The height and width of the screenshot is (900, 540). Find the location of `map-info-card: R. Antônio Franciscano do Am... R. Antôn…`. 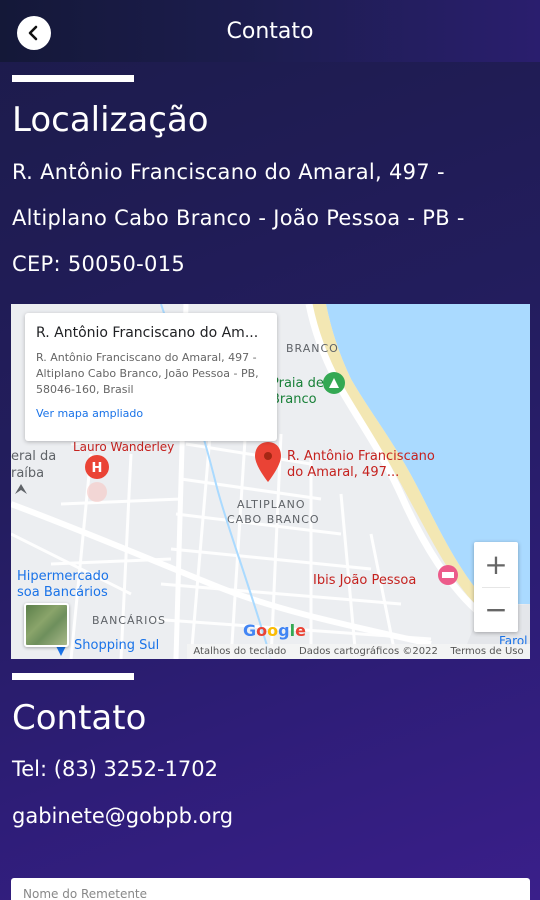

map-info-card: R. Antônio Franciscano do Am... R. Antôn… is located at coordinates (151, 377).